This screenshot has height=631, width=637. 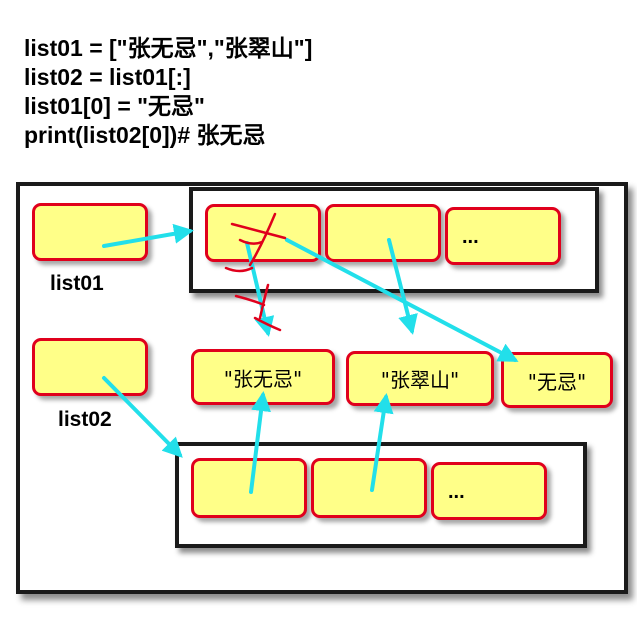 What do you see at coordinates (142, 417) in the screenshot?
I see `arrow-list02-to-container` at bounding box center [142, 417].